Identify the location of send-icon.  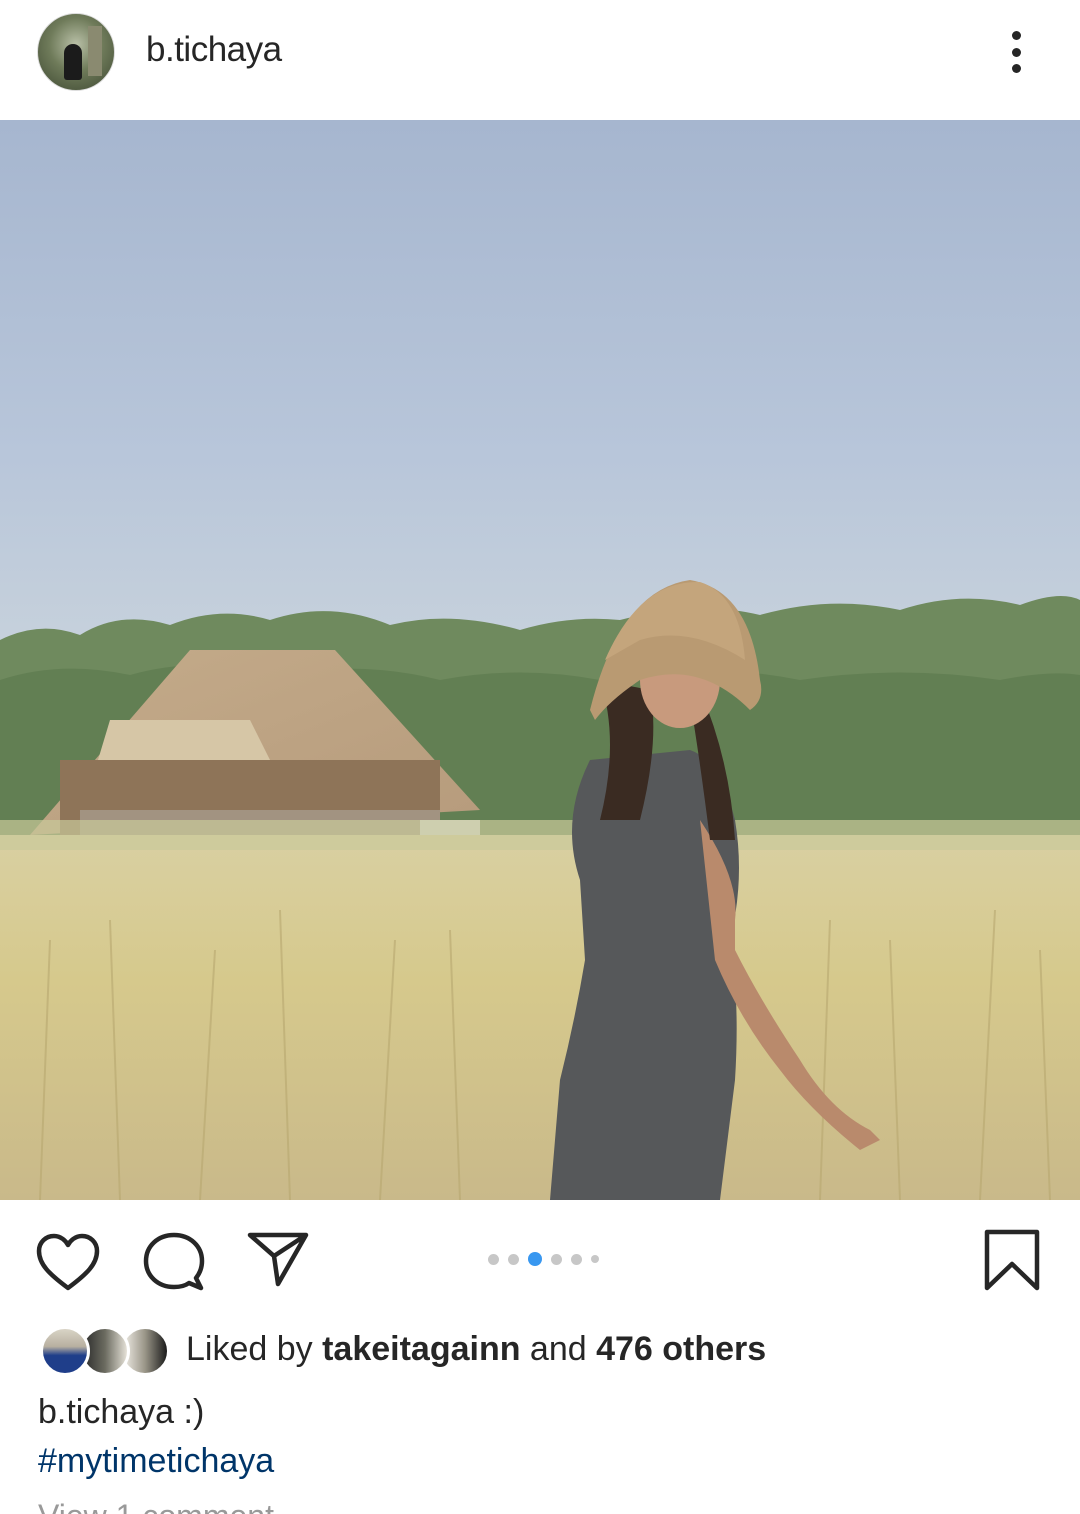
(278, 1259).